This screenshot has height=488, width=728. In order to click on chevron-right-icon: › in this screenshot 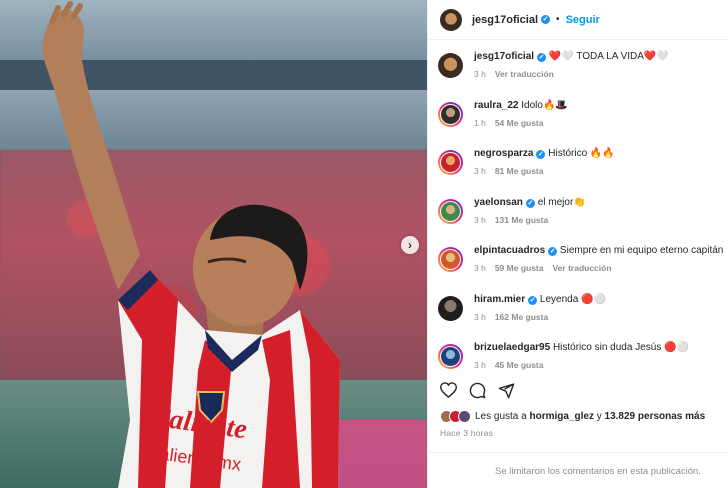, I will do `click(410, 245)`.